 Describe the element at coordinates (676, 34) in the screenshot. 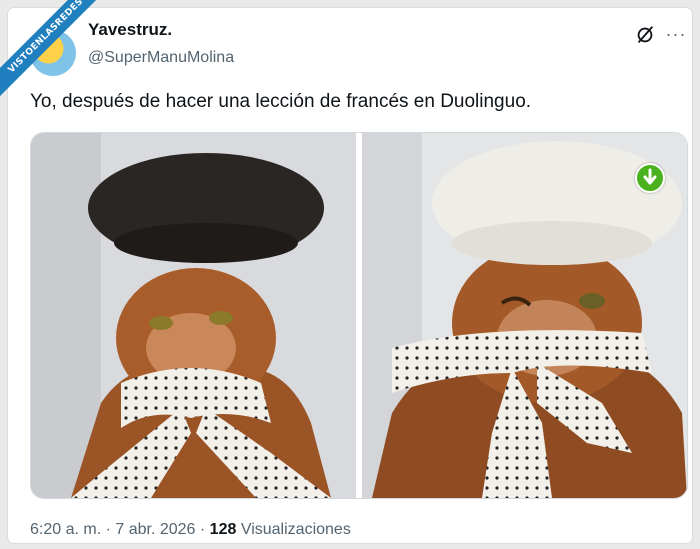

I see `more-icon: ···` at that location.